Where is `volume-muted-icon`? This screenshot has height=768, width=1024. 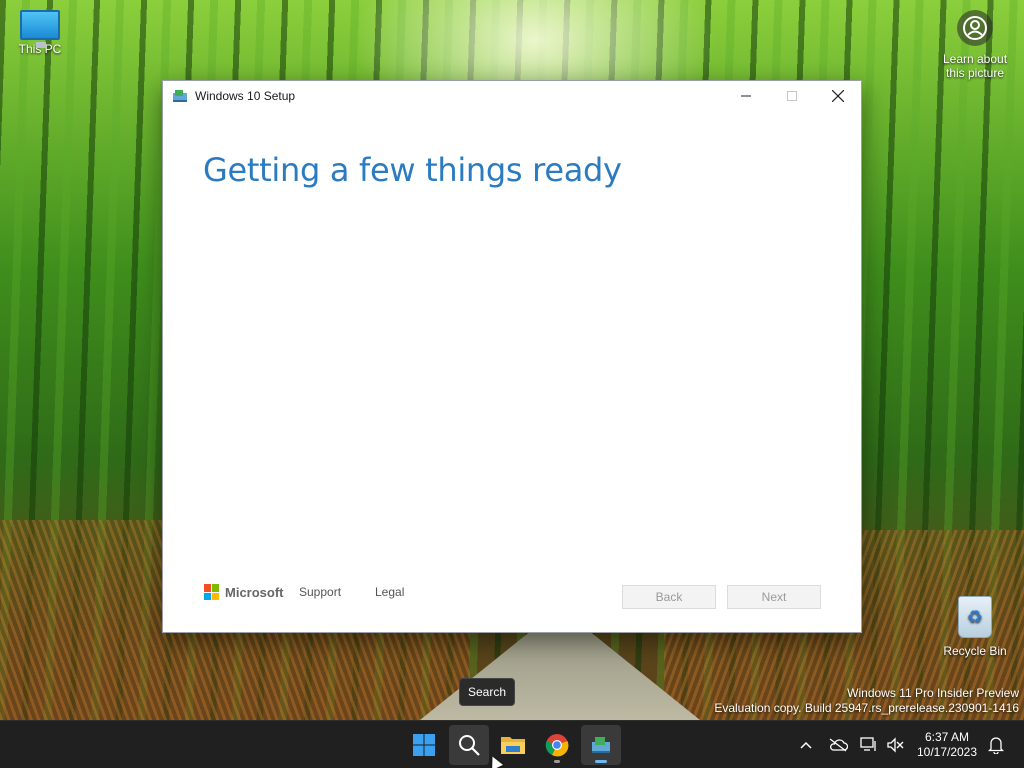
volume-muted-icon is located at coordinates (895, 745).